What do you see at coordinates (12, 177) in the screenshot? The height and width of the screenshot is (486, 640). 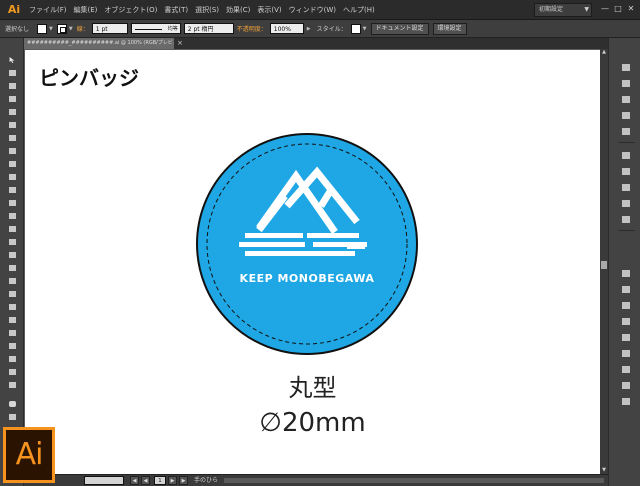 I see `pencil-icon` at bounding box center [12, 177].